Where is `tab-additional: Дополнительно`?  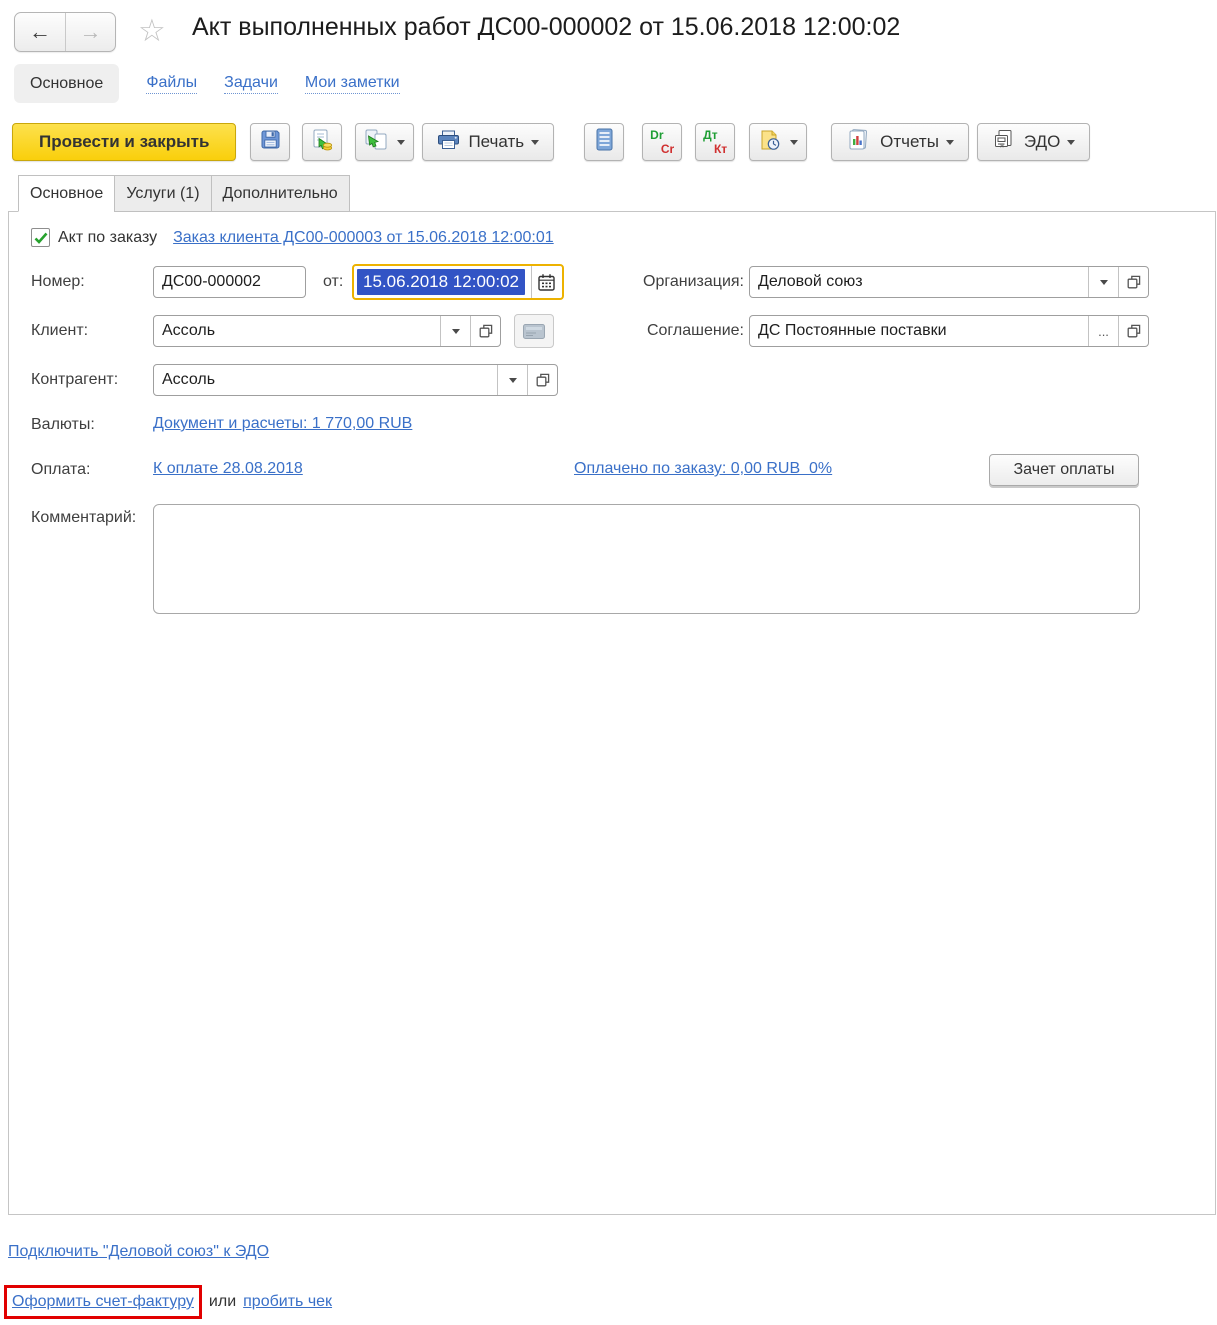
tab-additional: Дополнительно is located at coordinates (280, 193).